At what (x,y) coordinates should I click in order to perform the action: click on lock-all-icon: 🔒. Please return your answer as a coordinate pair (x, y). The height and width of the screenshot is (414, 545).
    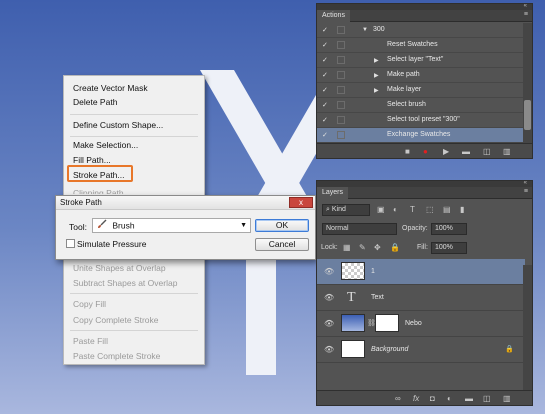
    Looking at the image, I should click on (395, 247).